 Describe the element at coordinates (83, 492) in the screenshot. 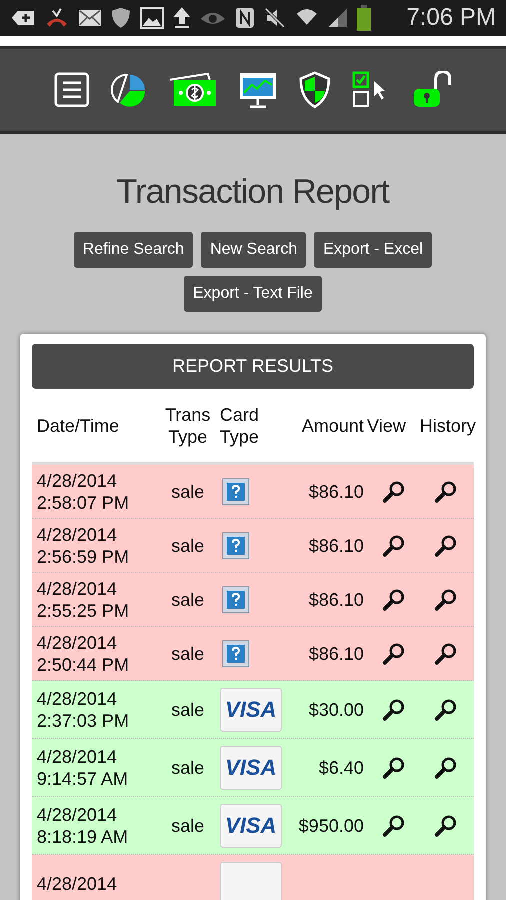

I see `date-time-cell-text: 4/28/2014 2:58:07 PM` at that location.